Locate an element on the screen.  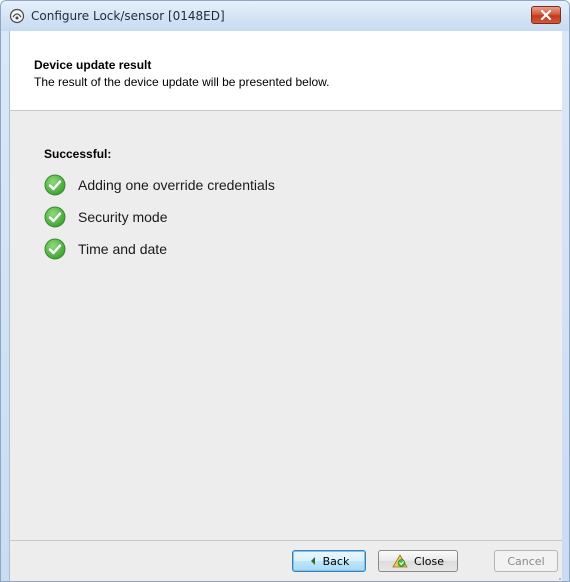
window-title: Configure Lock/sensor [0148ED] is located at coordinates (128, 16).